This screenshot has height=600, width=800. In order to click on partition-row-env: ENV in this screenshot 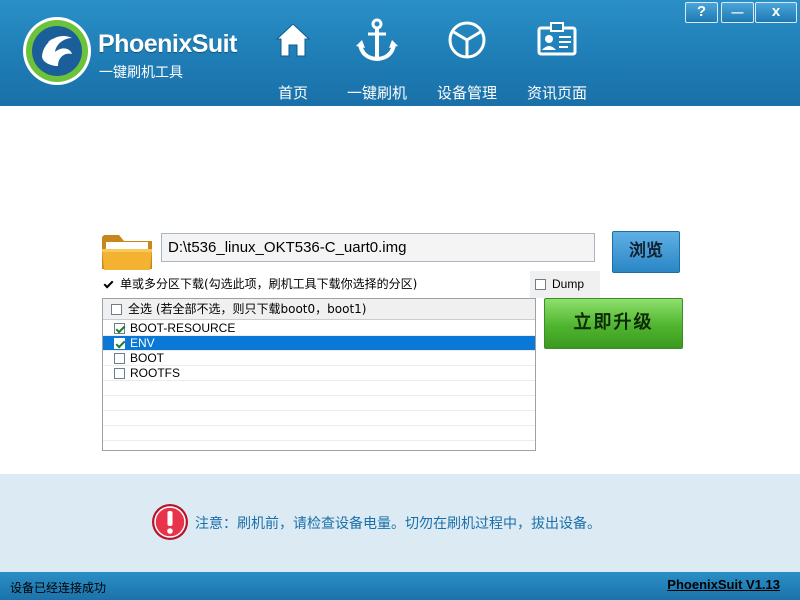, I will do `click(319, 343)`.